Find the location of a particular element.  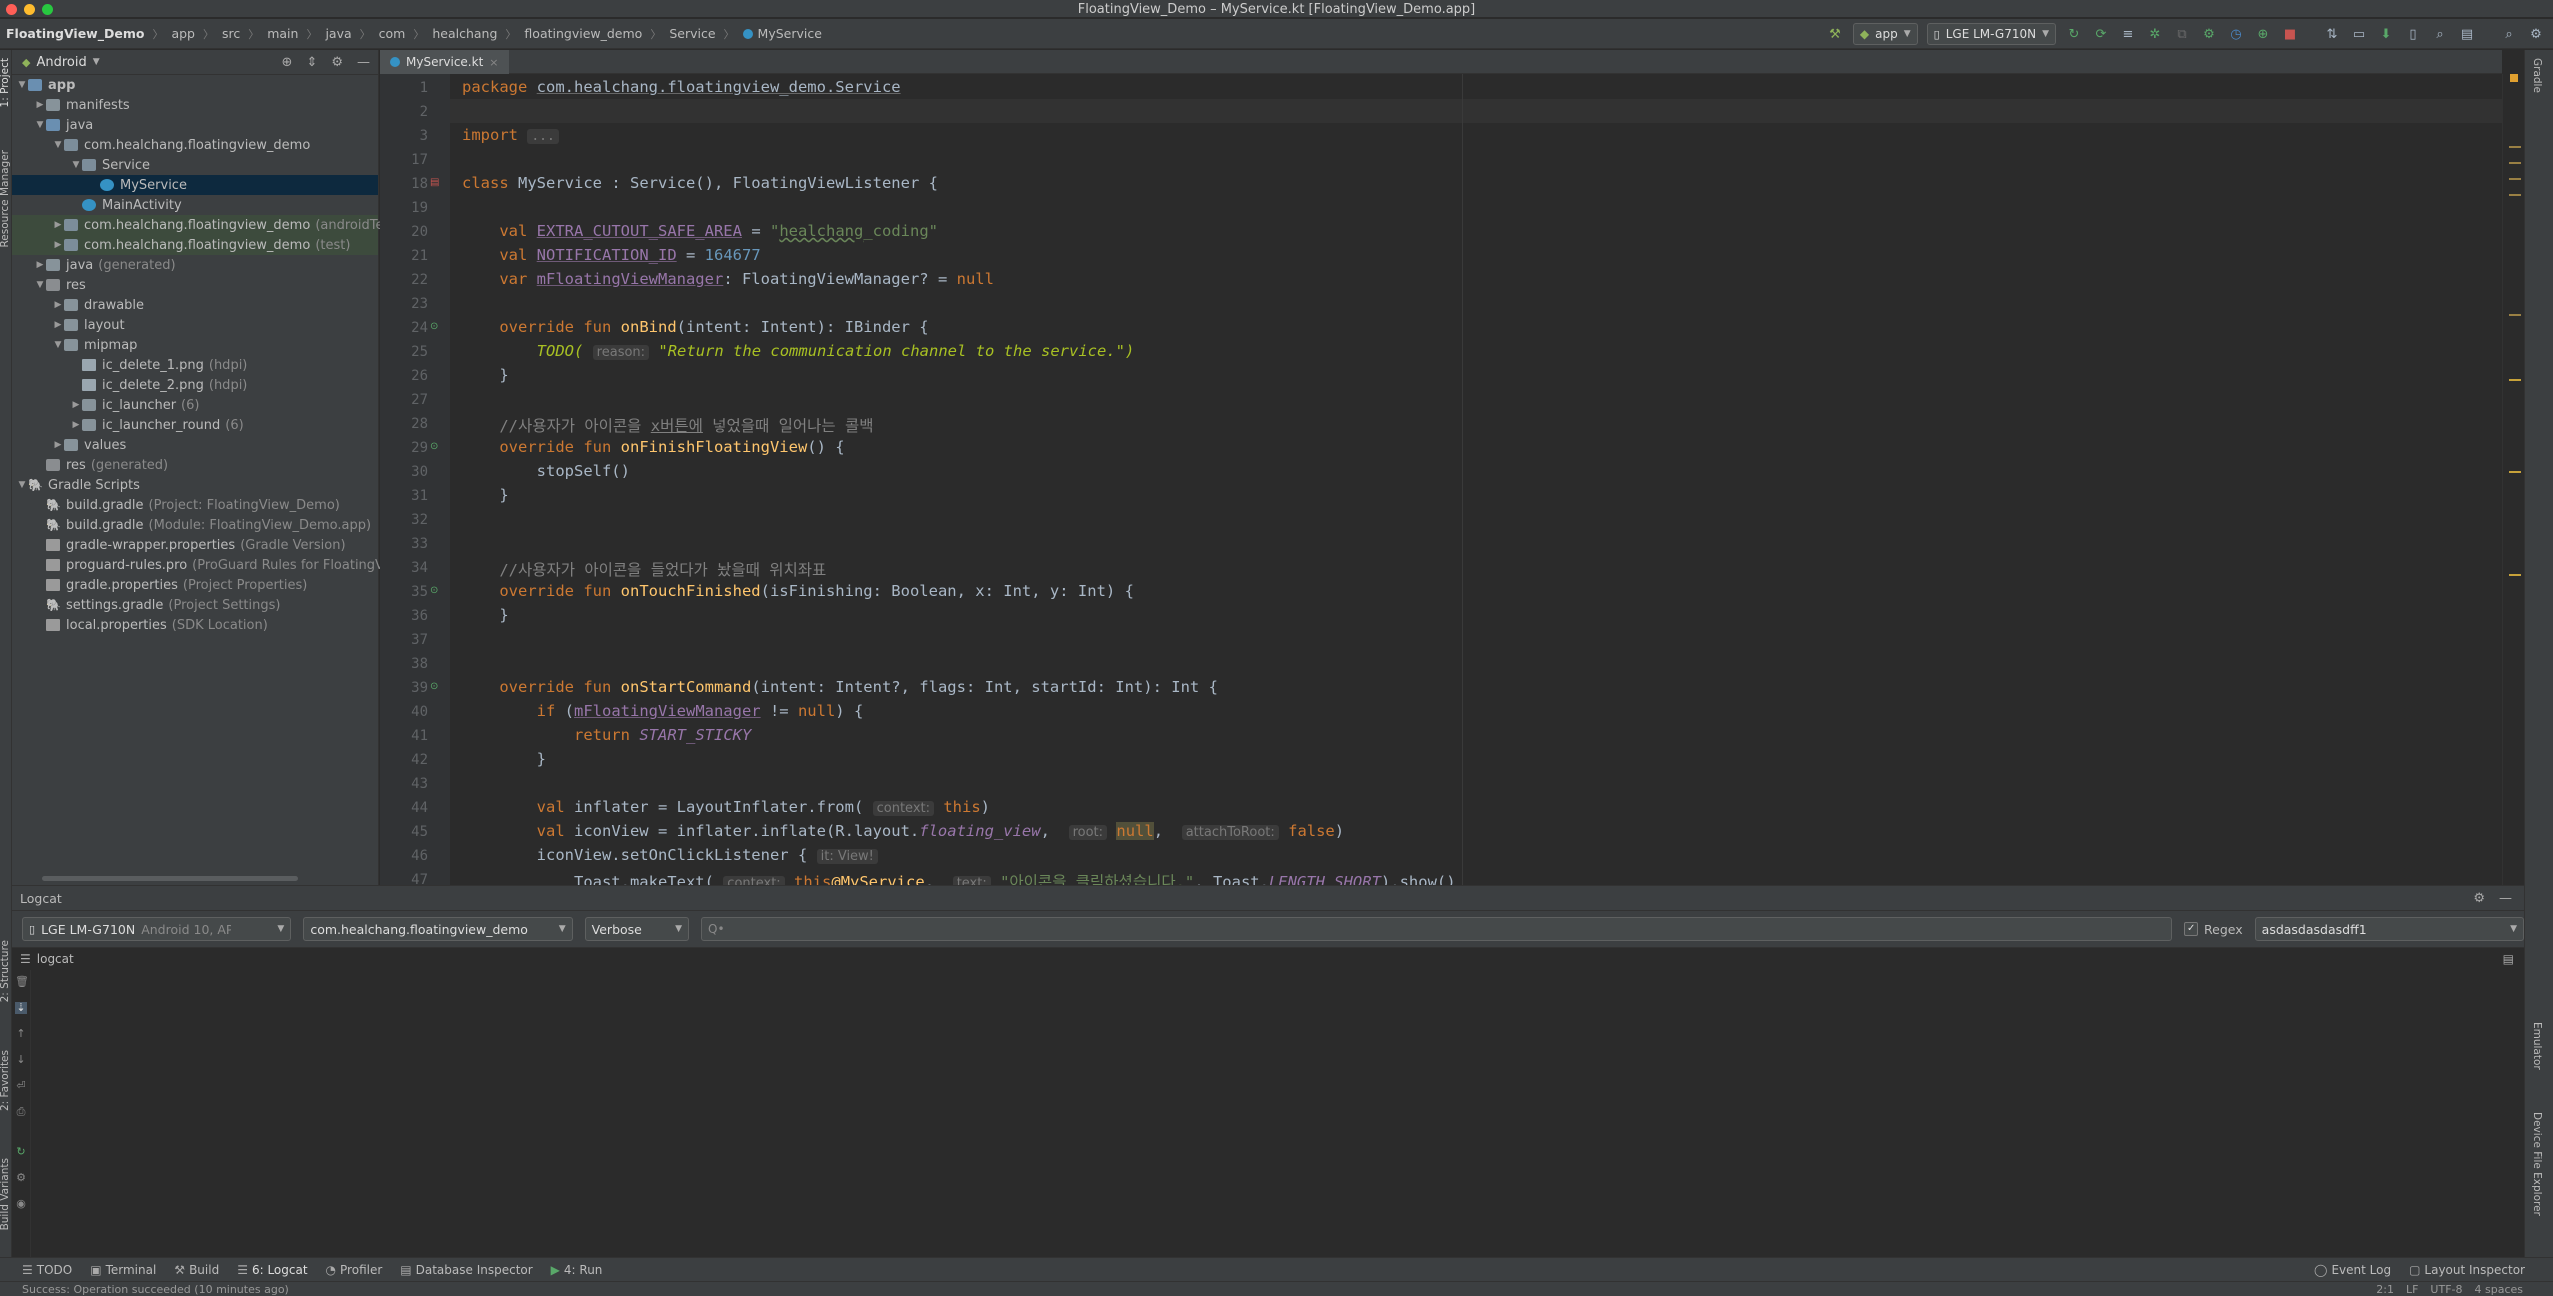

tool-tab: ☰TODO is located at coordinates (47, 1270).